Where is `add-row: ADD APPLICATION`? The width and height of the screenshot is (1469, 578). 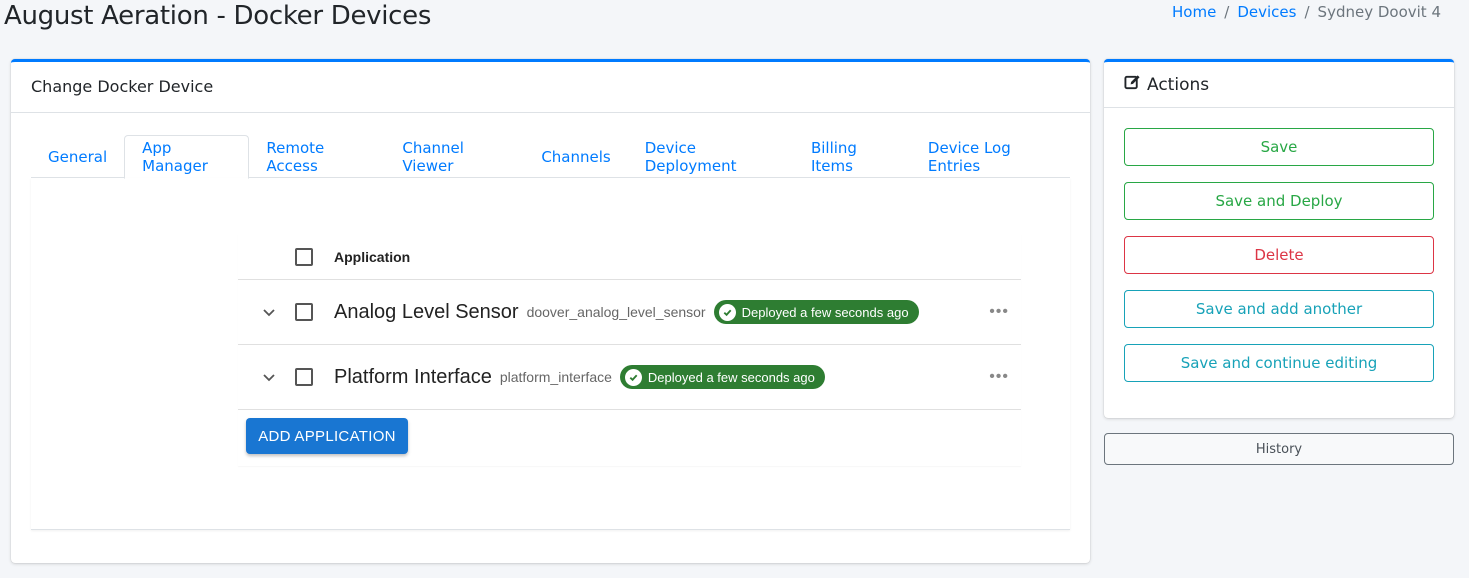 add-row: ADD APPLICATION is located at coordinates (629, 438).